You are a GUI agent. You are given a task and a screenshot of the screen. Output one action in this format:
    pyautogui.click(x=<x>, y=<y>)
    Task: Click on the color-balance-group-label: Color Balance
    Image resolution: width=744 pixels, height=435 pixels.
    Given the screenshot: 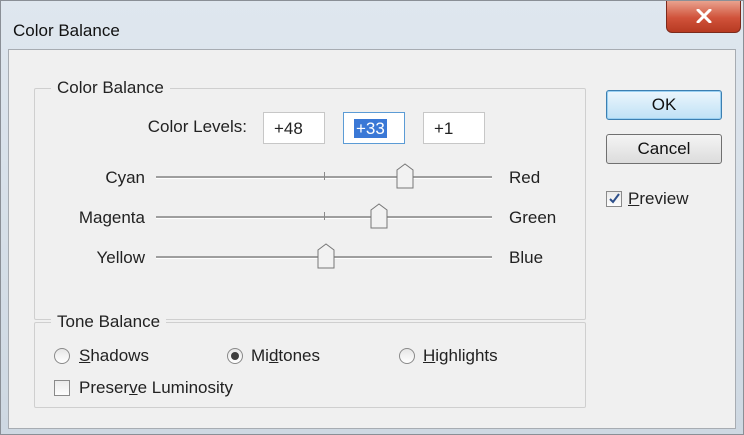 What is the action you would take?
    pyautogui.click(x=110, y=88)
    